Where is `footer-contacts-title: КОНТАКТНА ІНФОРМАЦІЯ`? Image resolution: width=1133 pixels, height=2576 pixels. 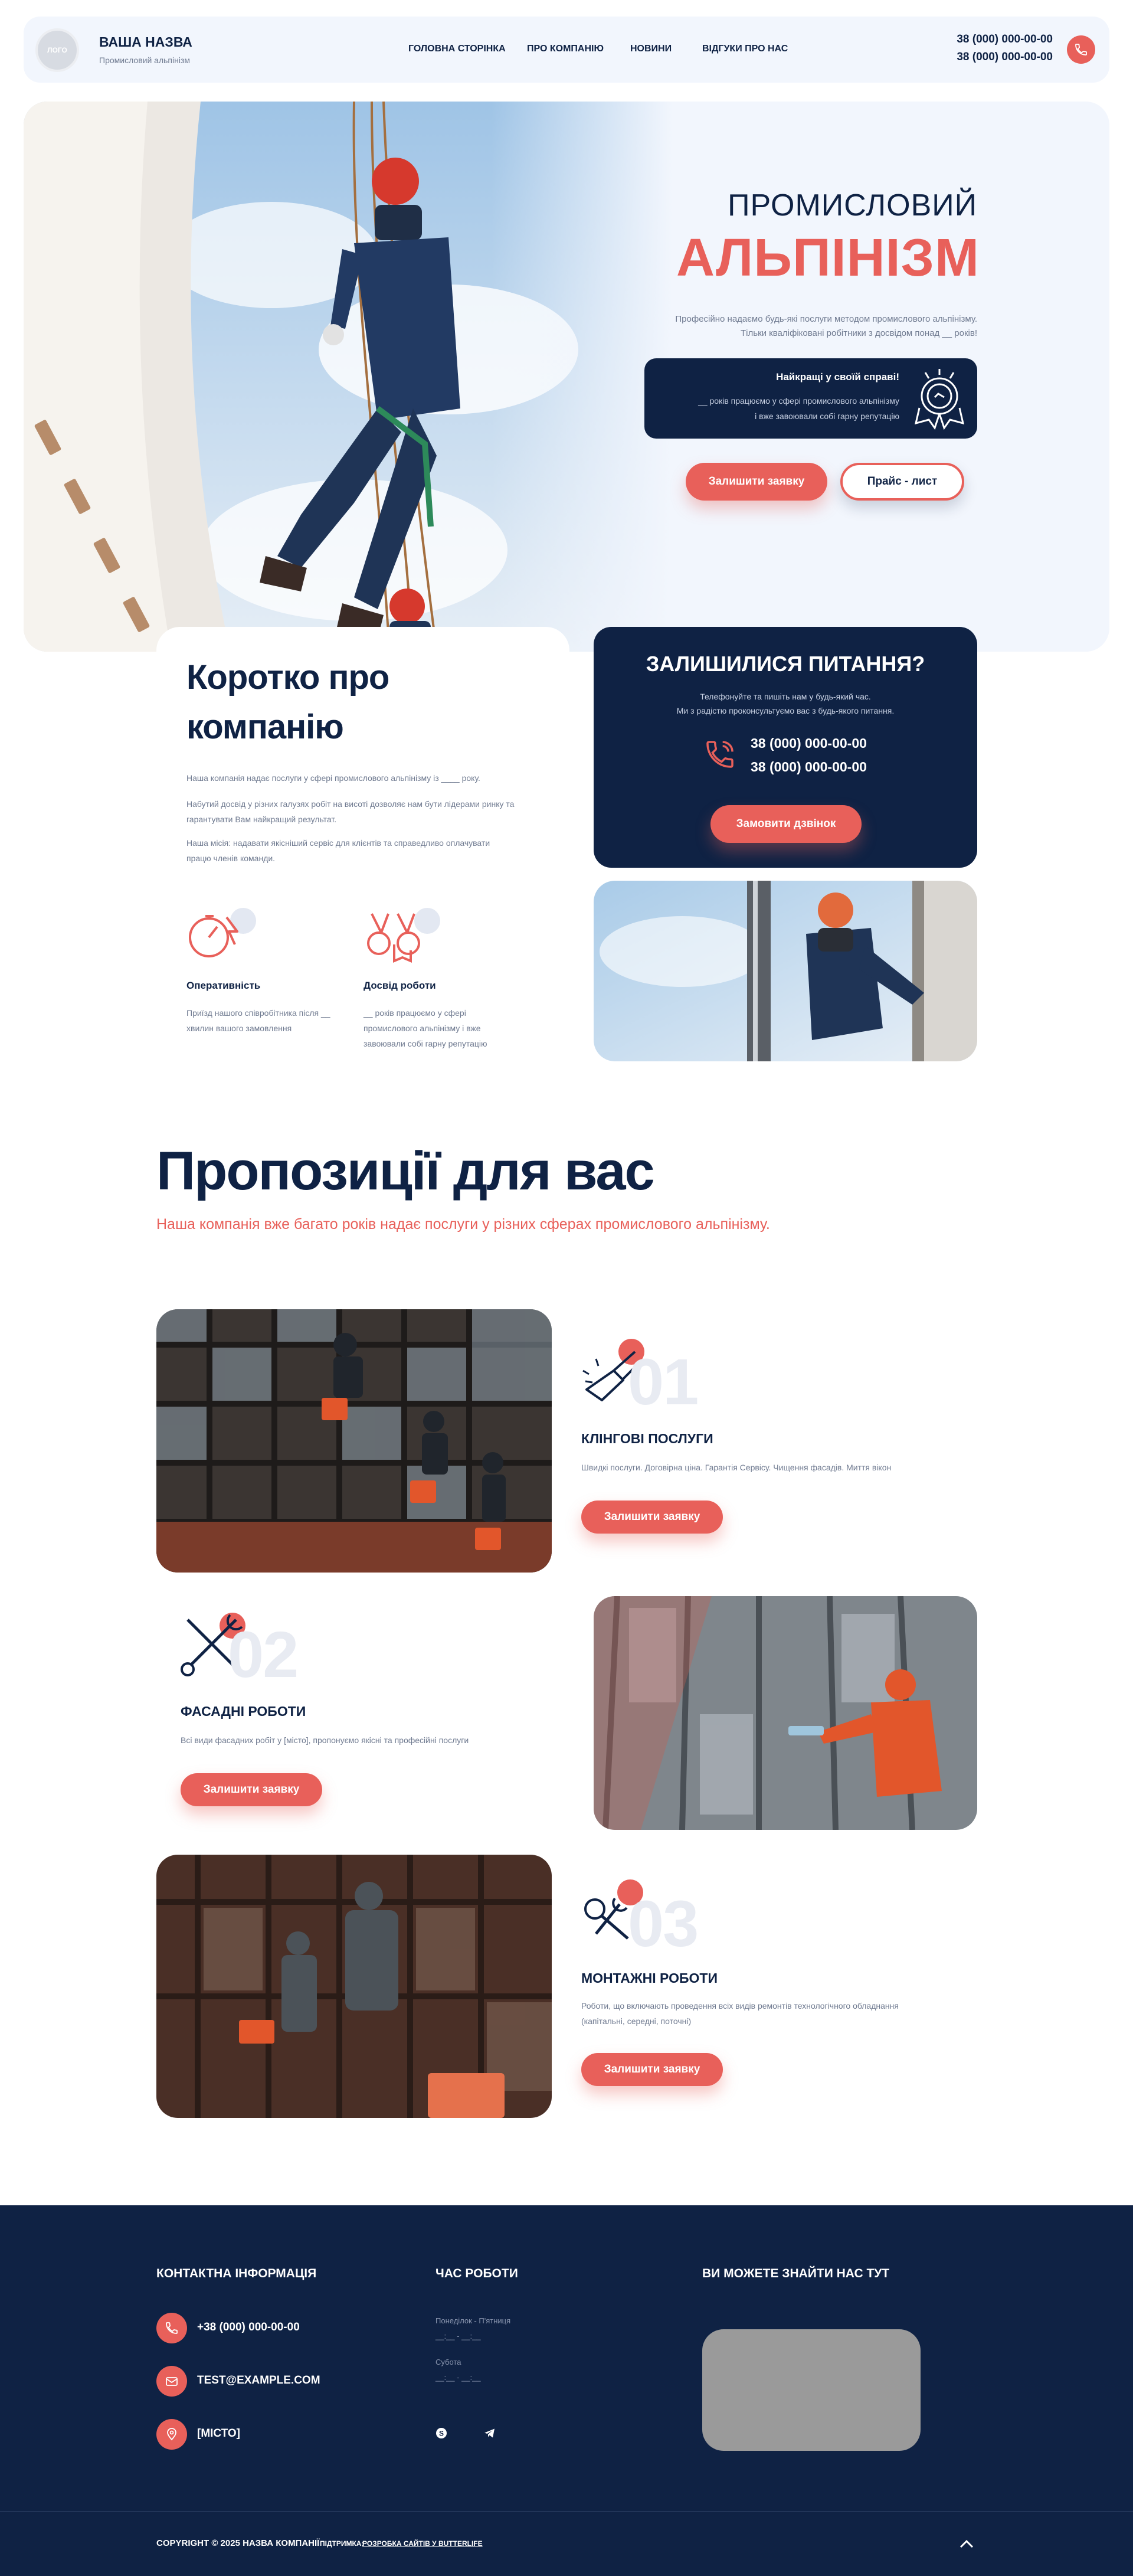 footer-contacts-title: КОНТАКТНА ІНФОРМАЦІЯ is located at coordinates (236, 2273).